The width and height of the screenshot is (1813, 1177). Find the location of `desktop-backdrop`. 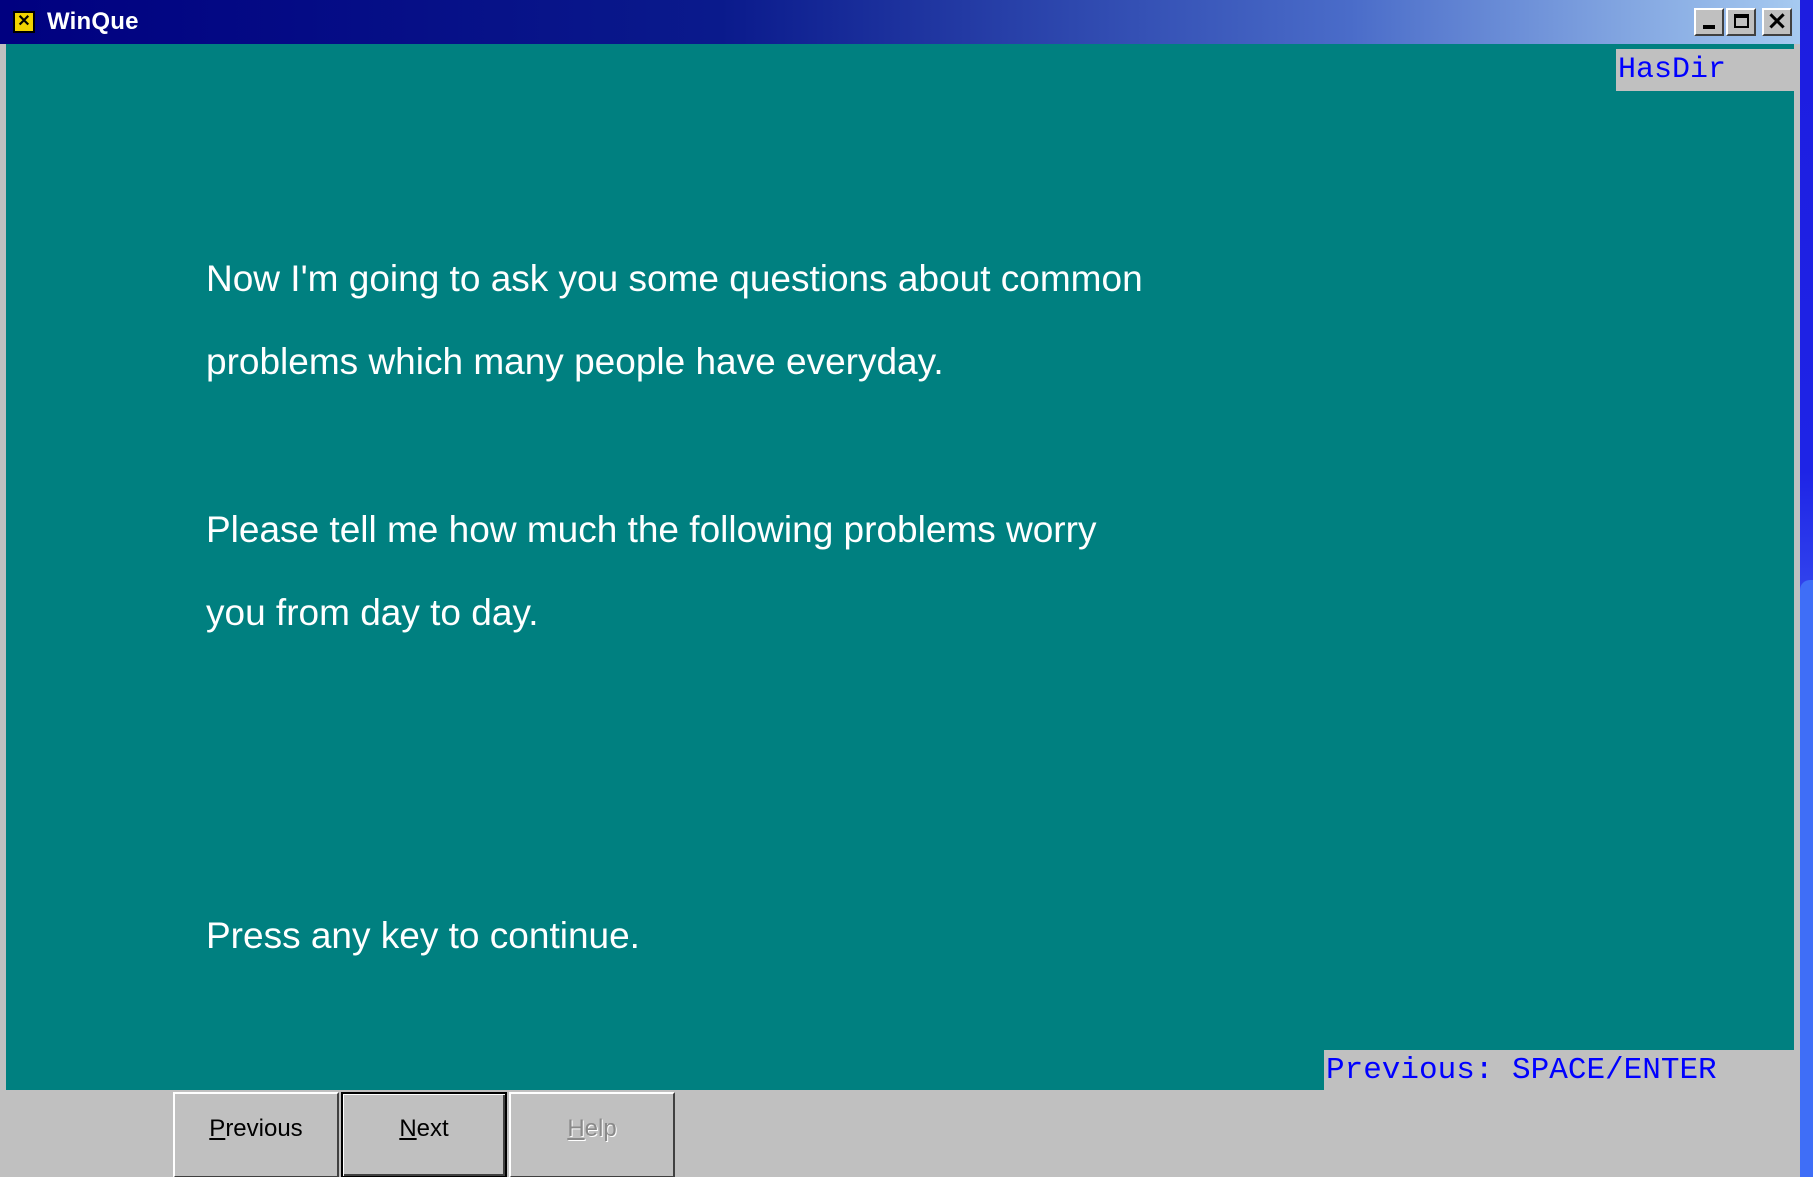

desktop-backdrop is located at coordinates (1806, 588).